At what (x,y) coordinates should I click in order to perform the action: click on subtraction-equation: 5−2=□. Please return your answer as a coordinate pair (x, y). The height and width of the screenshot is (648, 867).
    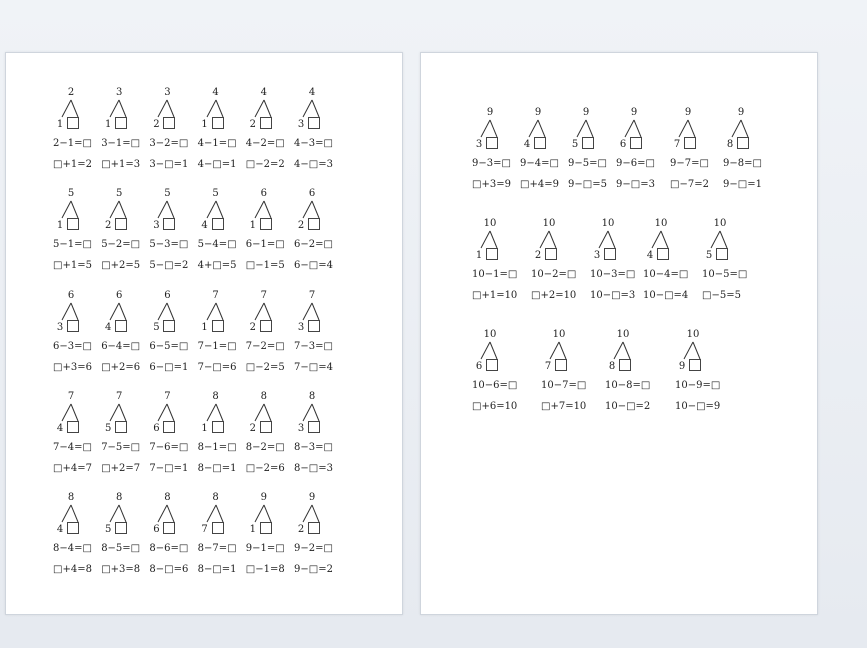
    Looking at the image, I should click on (121, 244).